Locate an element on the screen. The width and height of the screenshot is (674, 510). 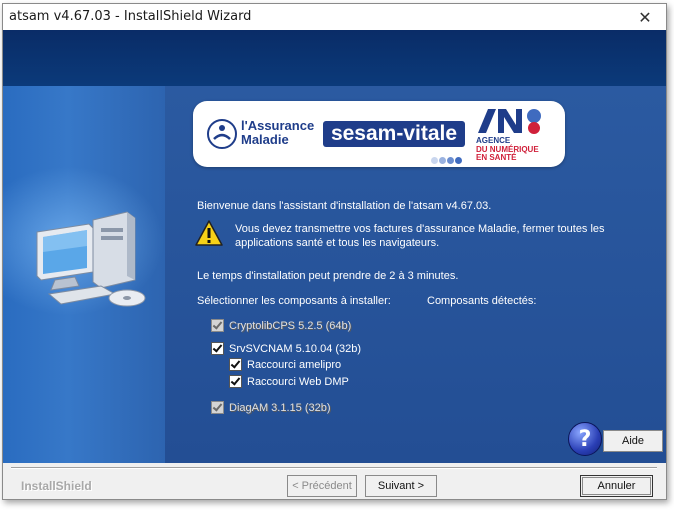
title-bar: atsam v4.67.03 - InstallShield Wizard ✕ is located at coordinates (334, 17).